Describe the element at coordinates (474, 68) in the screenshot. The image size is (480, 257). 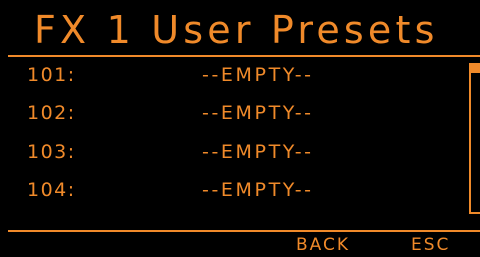
I see `scrollbar-thumb` at that location.